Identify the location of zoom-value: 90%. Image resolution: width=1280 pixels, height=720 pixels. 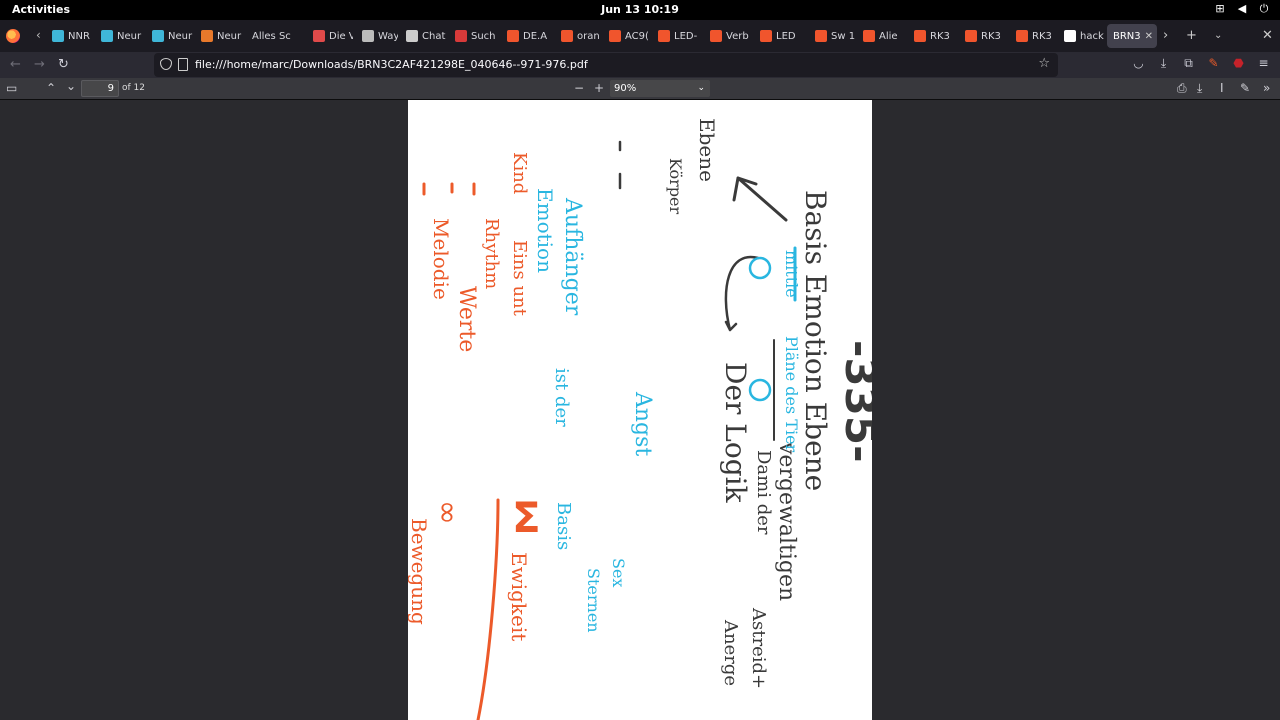
(625, 88).